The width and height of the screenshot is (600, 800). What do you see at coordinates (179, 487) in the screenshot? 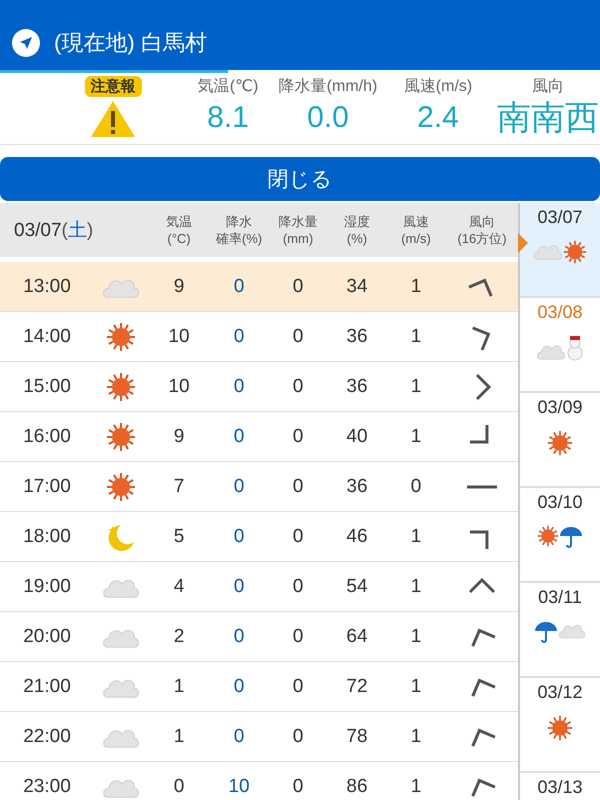
I see `table-cell-text: 7` at bounding box center [179, 487].